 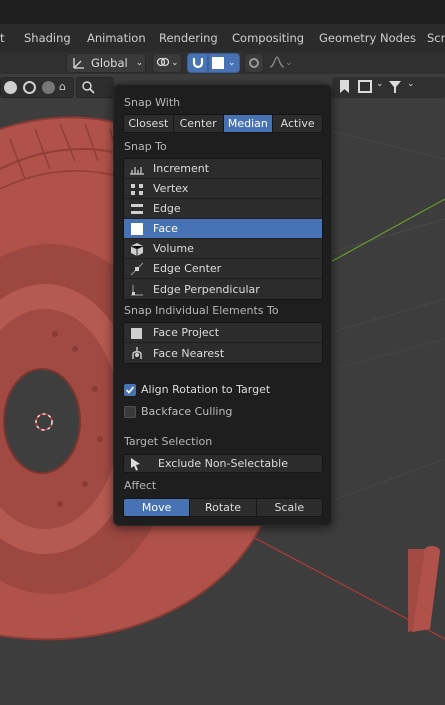 I want to click on snap-to-increment: Increment, so click(x=223, y=169).